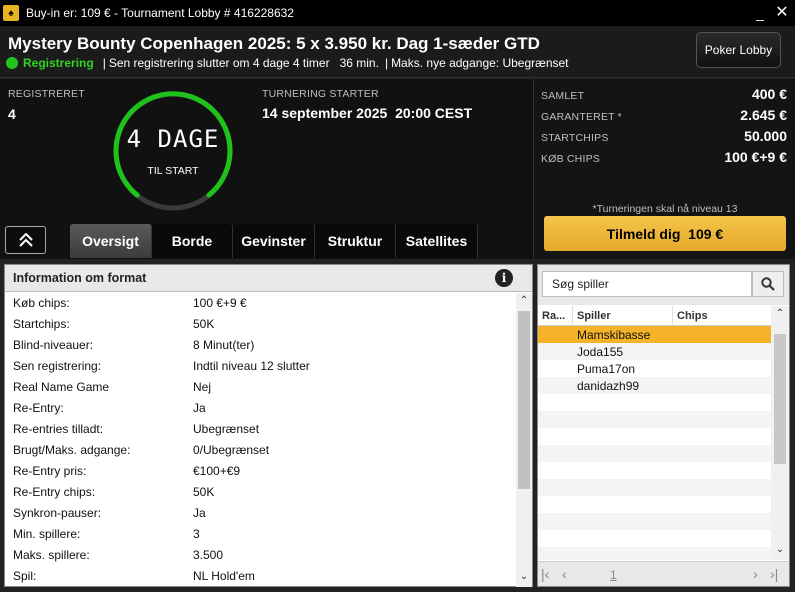 This screenshot has height=592, width=795. Describe the element at coordinates (51, 555) in the screenshot. I see `format-key: Maks. spillere:` at that location.